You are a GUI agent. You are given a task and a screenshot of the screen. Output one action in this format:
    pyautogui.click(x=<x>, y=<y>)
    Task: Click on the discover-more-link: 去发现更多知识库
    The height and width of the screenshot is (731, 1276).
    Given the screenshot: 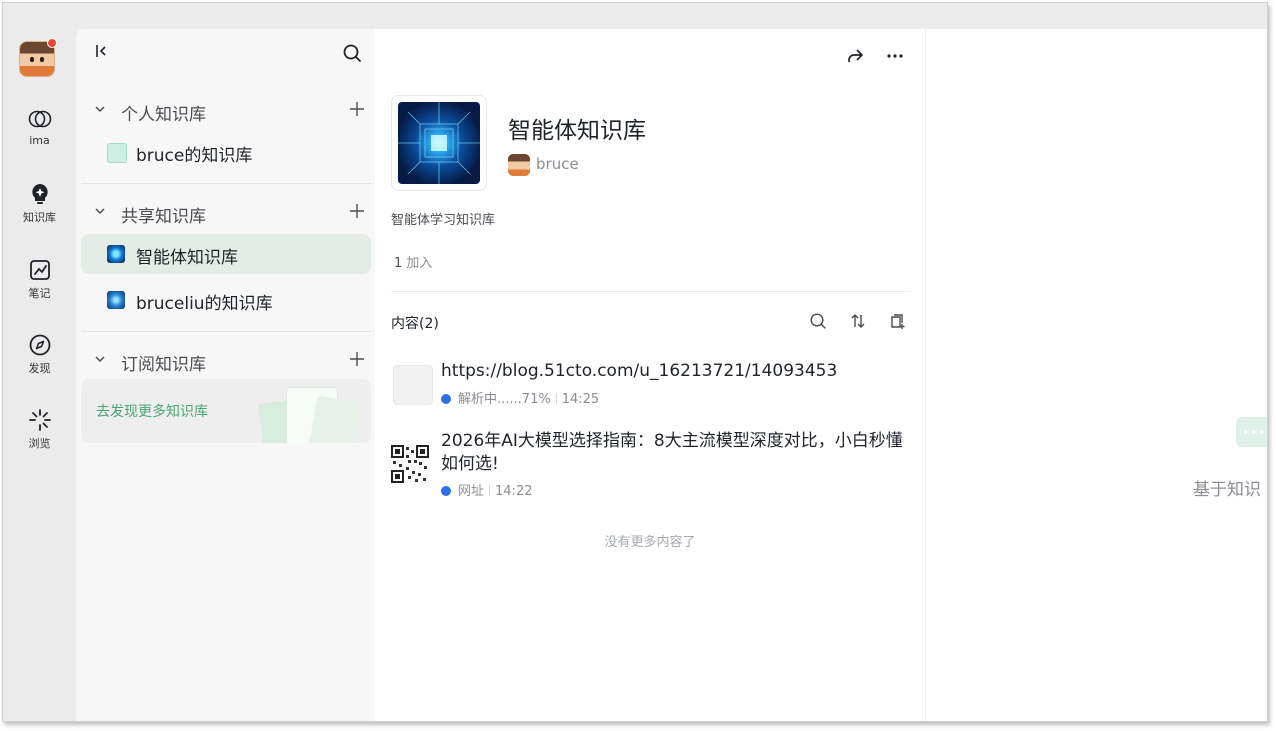 What is the action you would take?
    pyautogui.click(x=152, y=411)
    